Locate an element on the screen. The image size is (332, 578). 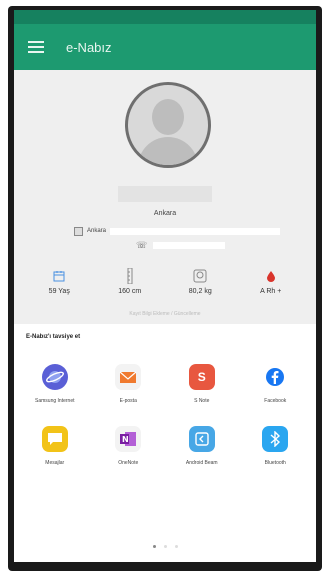
stat-weight-value: 80,2 kg is located at coordinates (200, 291).